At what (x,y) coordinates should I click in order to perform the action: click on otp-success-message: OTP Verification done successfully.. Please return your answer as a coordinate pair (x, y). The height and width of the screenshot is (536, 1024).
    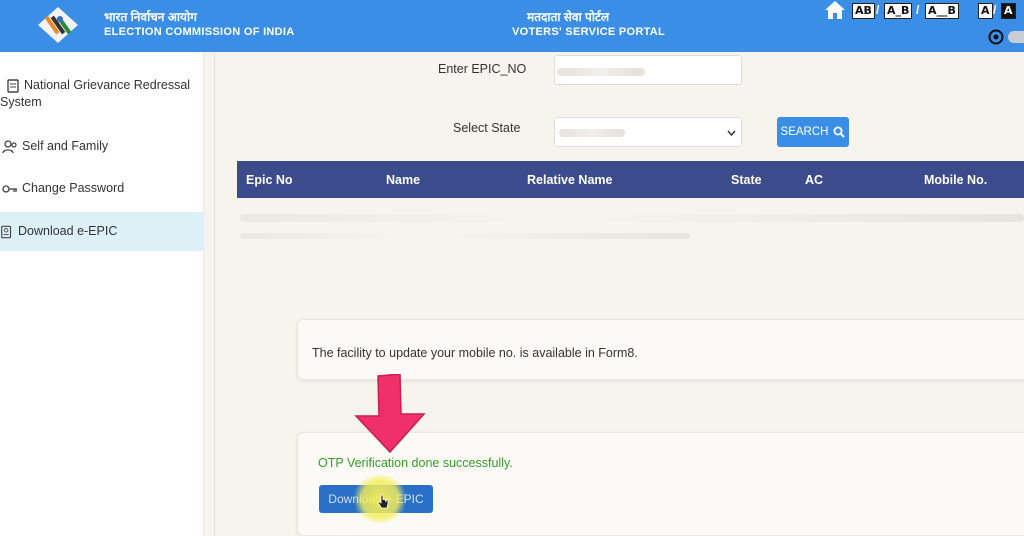
    Looking at the image, I should click on (415, 463).